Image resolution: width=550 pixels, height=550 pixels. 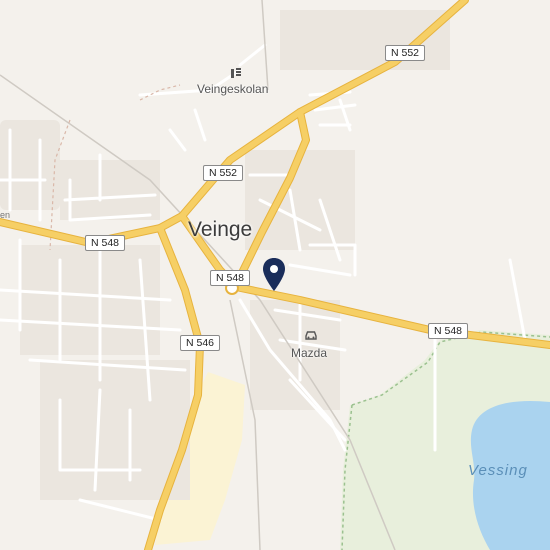 I want to click on road-shield-n546: N 546, so click(x=200, y=343).